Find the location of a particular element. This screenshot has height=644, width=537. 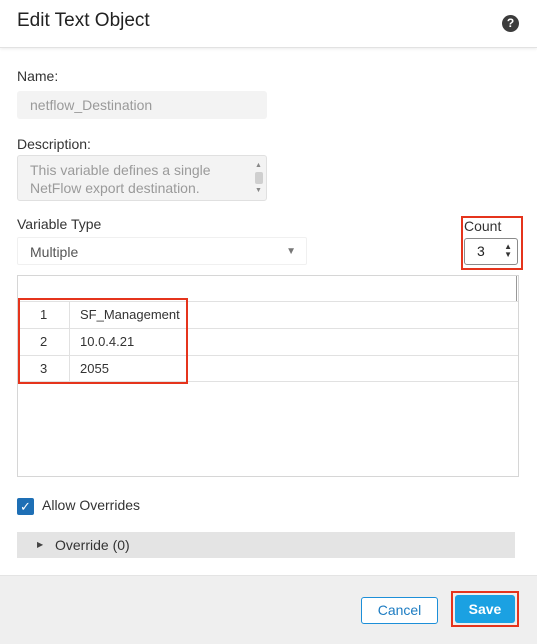

allow-overrides-checkbox: ✓ is located at coordinates (25, 506).